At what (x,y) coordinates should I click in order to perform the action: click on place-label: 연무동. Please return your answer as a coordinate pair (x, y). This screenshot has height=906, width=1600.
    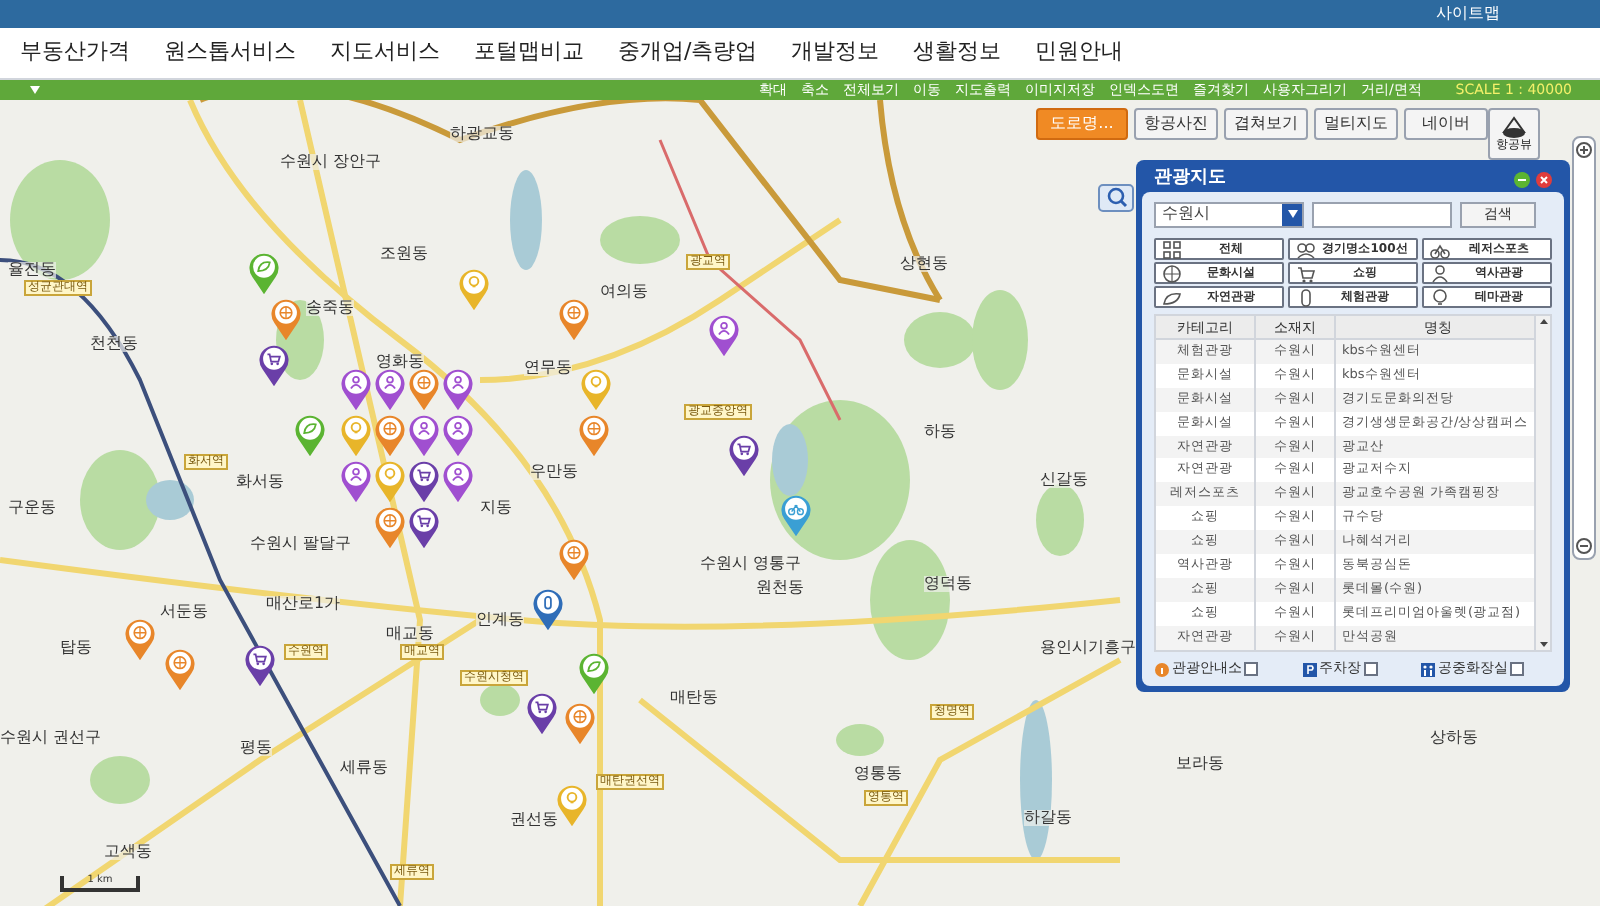
    Looking at the image, I should click on (548, 368).